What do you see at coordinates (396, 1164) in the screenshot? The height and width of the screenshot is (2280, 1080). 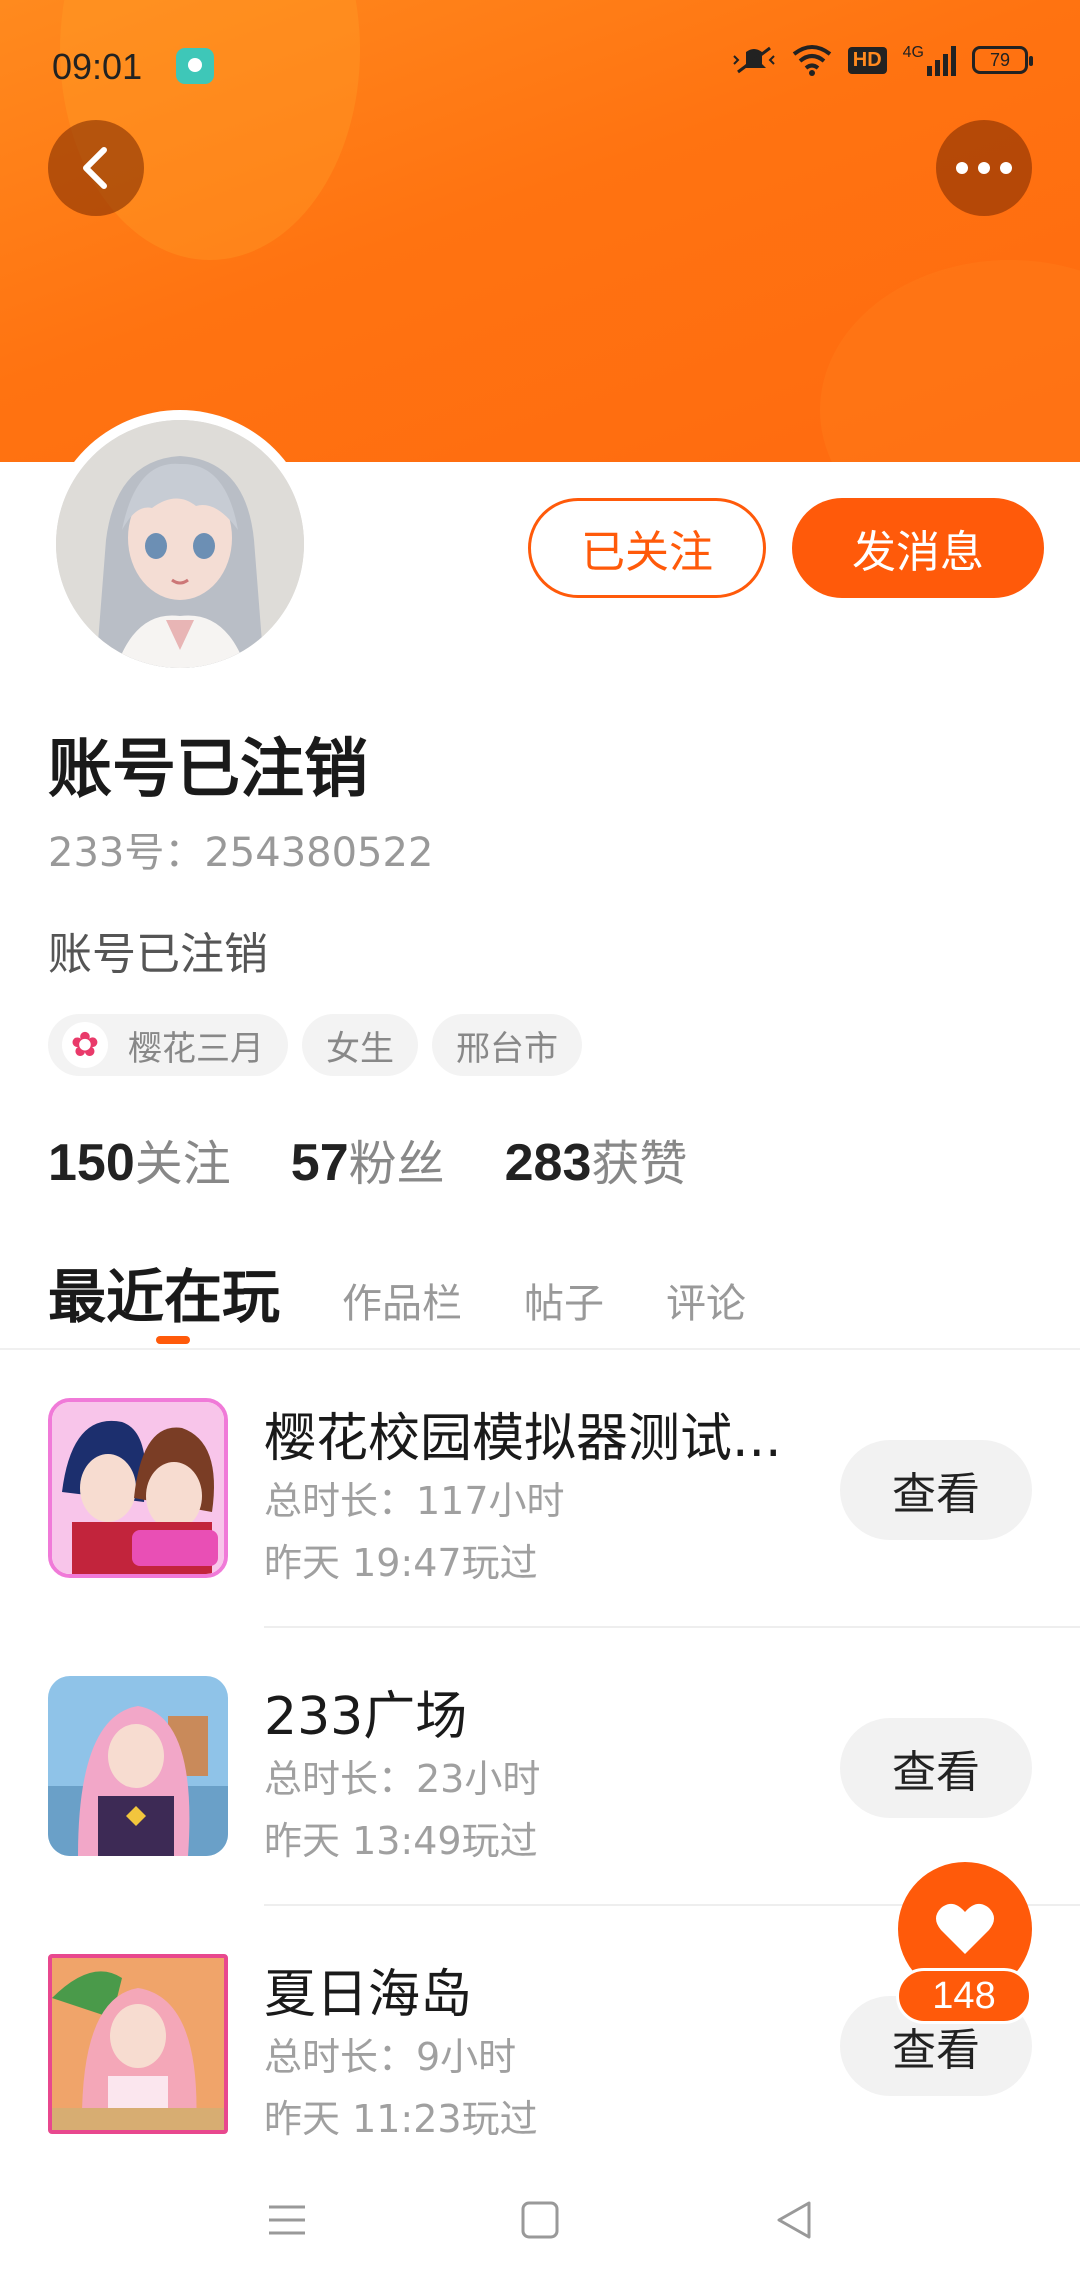 I see `stat-label: 粉丝` at bounding box center [396, 1164].